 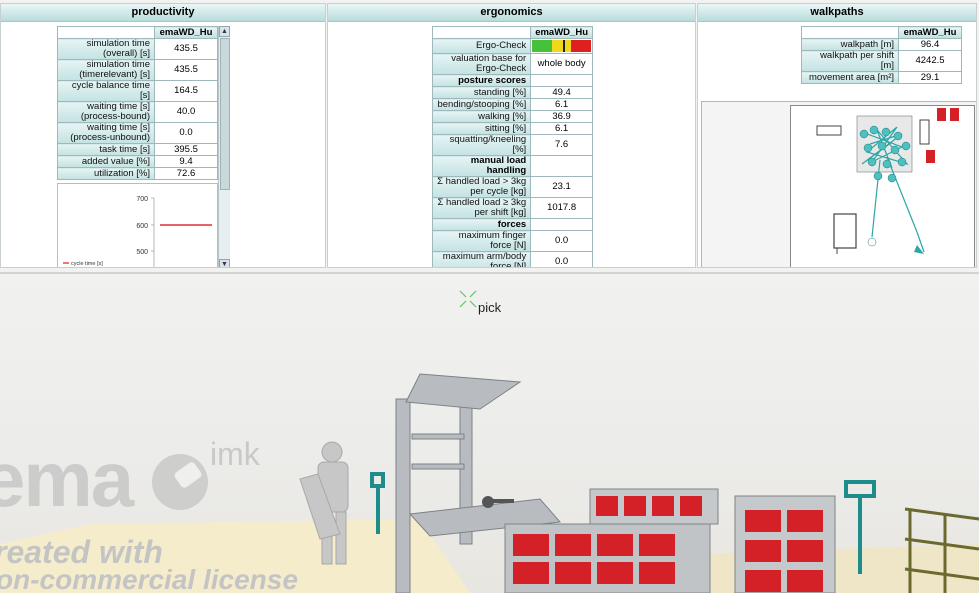 I want to click on table-row: bending/stooping [%] 6.1, so click(x=512, y=104).